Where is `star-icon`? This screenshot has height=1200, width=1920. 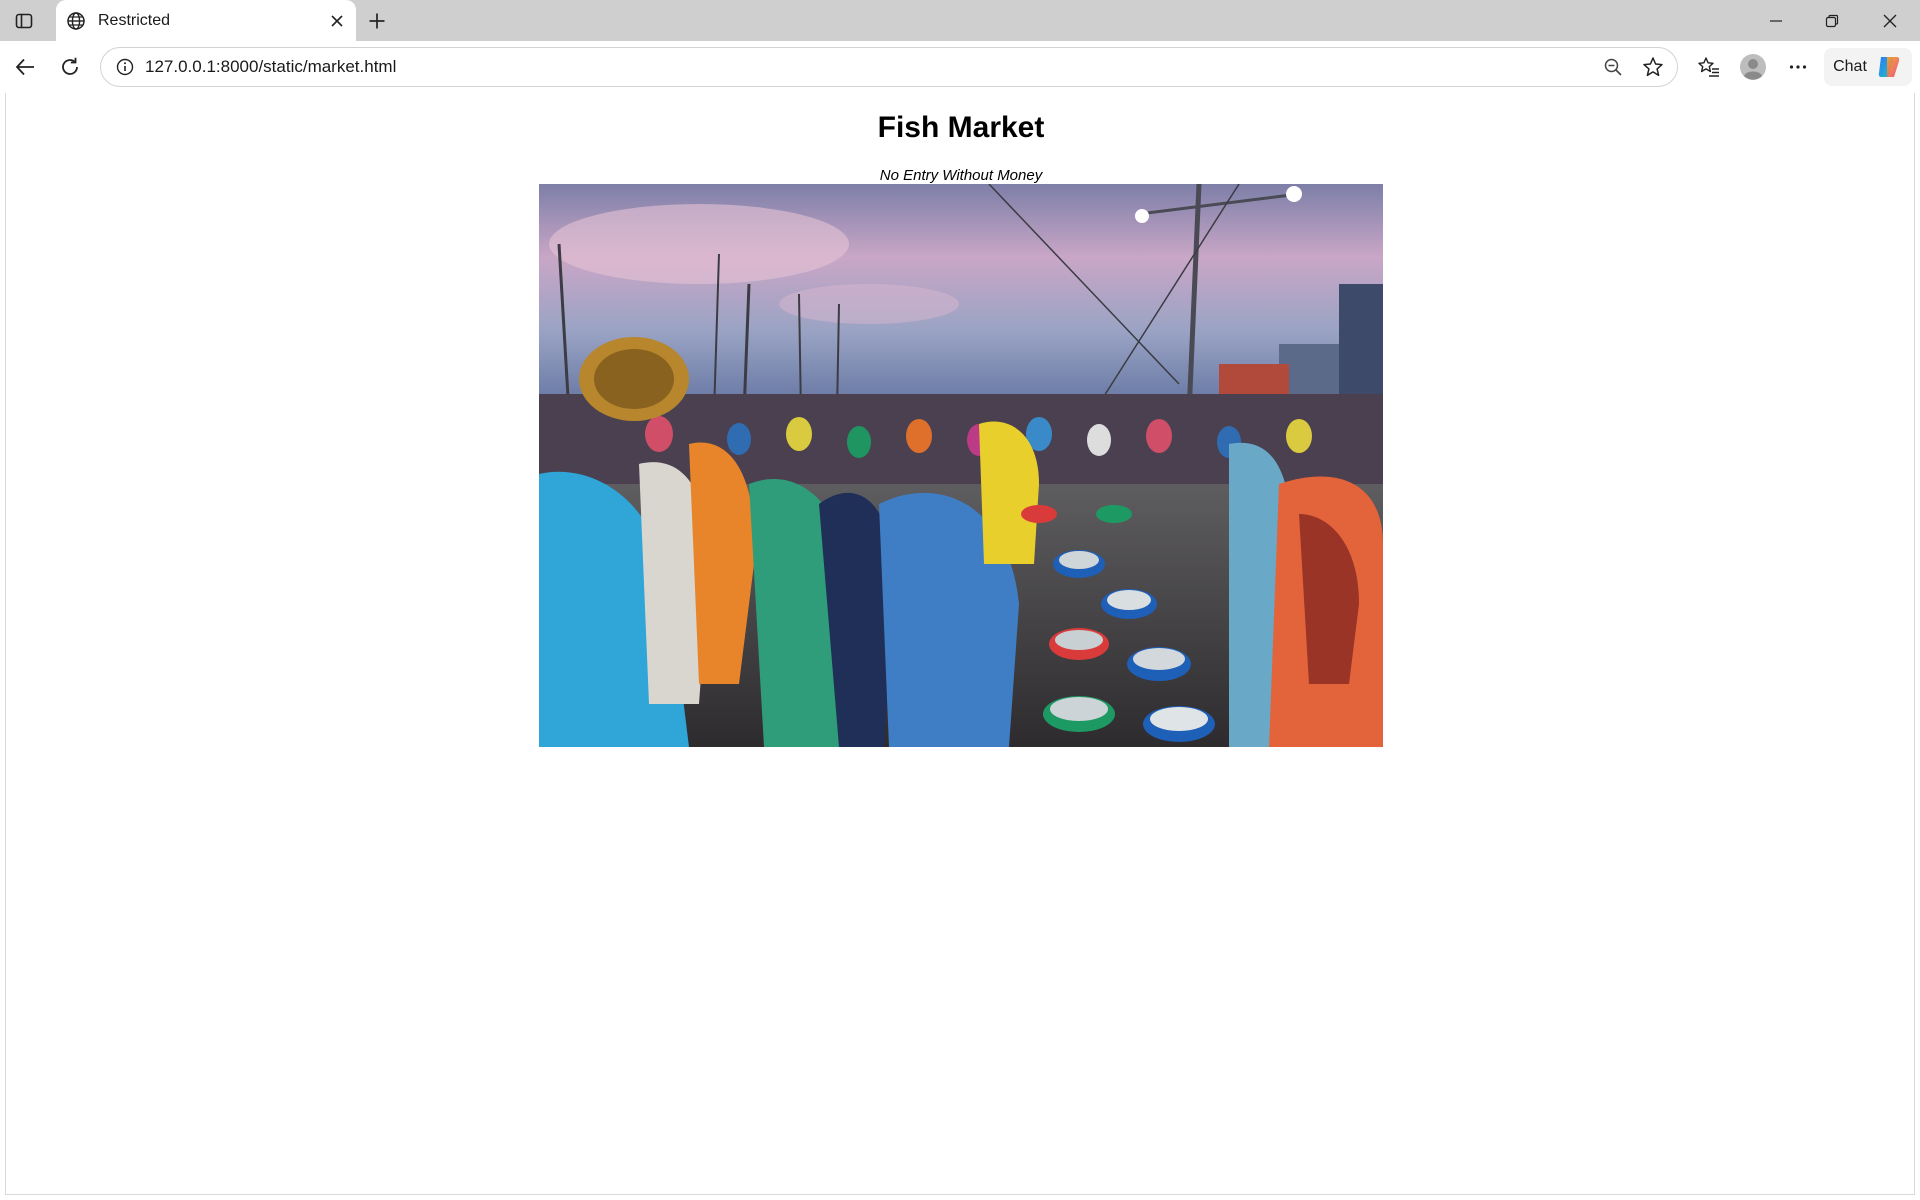
star-icon is located at coordinates (1653, 67).